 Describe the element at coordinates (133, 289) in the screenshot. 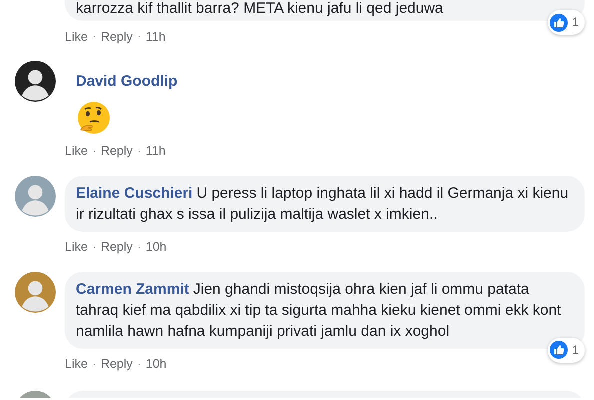

I see `author-name: Carmen Zammit` at that location.